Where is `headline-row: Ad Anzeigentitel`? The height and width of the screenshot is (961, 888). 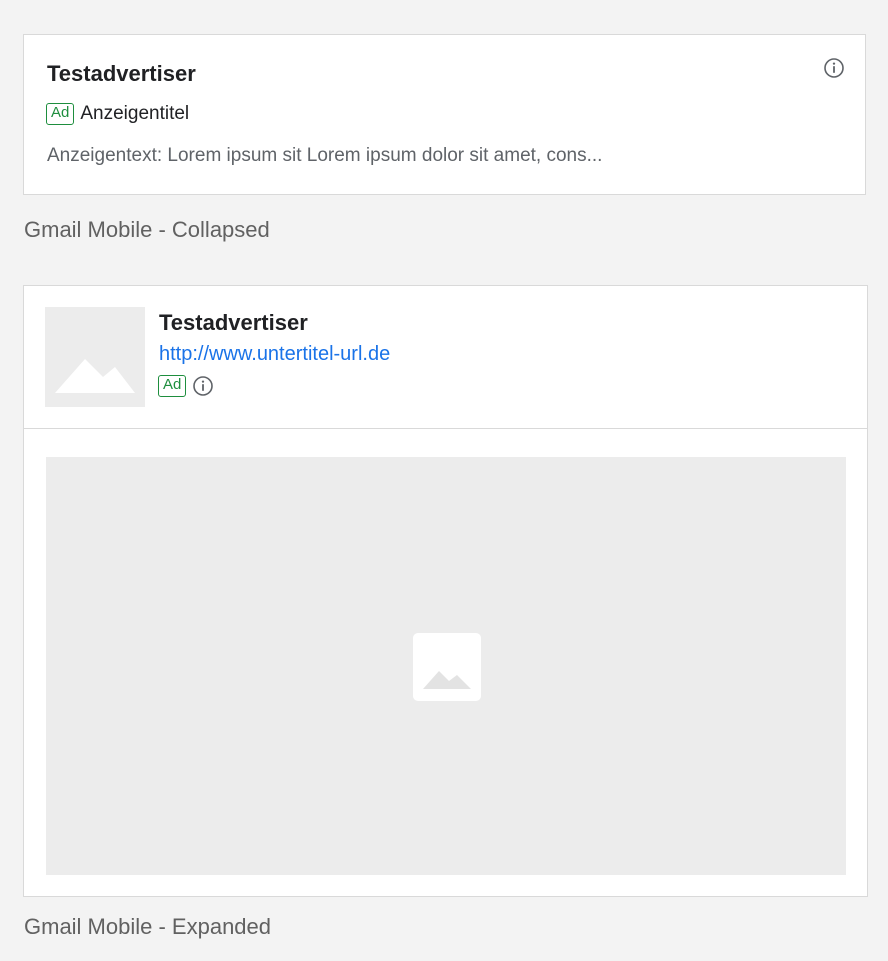 headline-row: Ad Anzeigentitel is located at coordinates (117, 114).